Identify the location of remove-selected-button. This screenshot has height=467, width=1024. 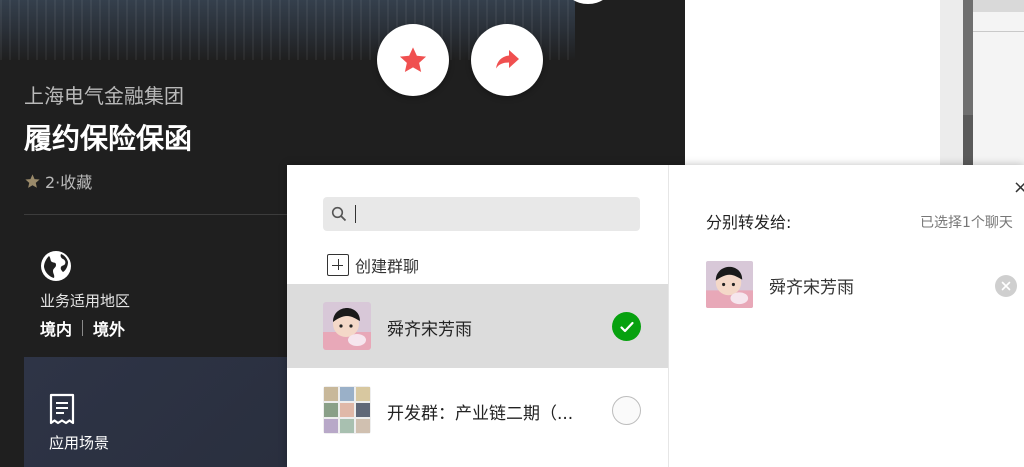
(1006, 286).